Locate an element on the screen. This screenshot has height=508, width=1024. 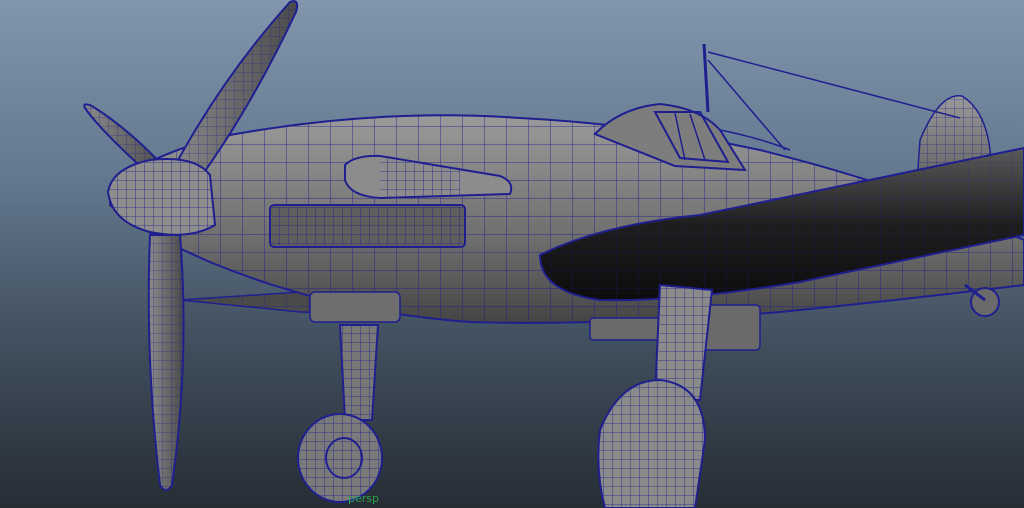
antenna-wire is located at coordinates (834, 85).